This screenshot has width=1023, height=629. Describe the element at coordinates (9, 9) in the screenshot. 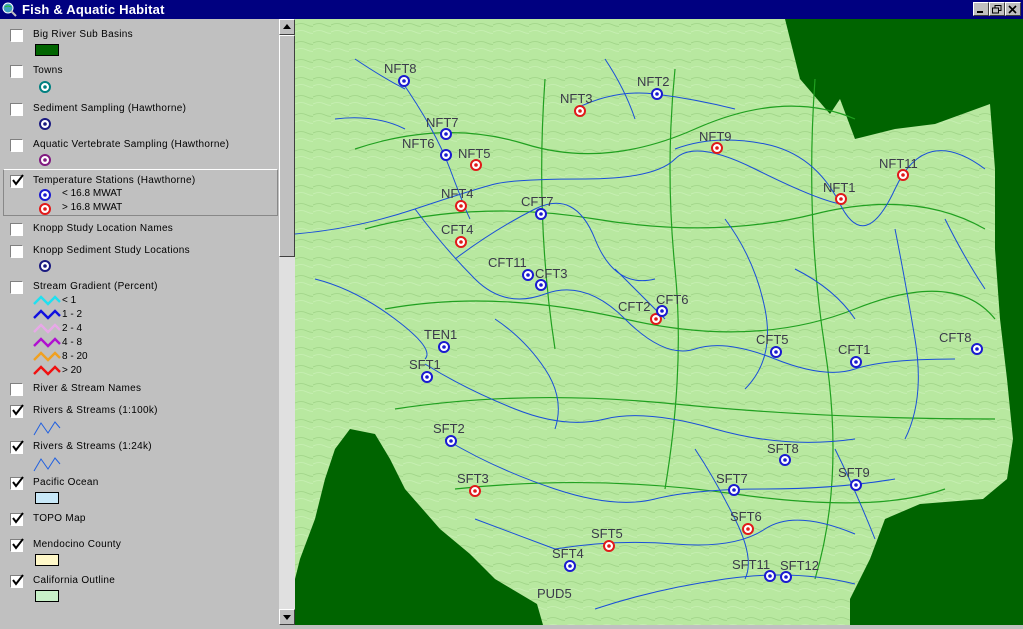

I see `globe-search-icon` at that location.